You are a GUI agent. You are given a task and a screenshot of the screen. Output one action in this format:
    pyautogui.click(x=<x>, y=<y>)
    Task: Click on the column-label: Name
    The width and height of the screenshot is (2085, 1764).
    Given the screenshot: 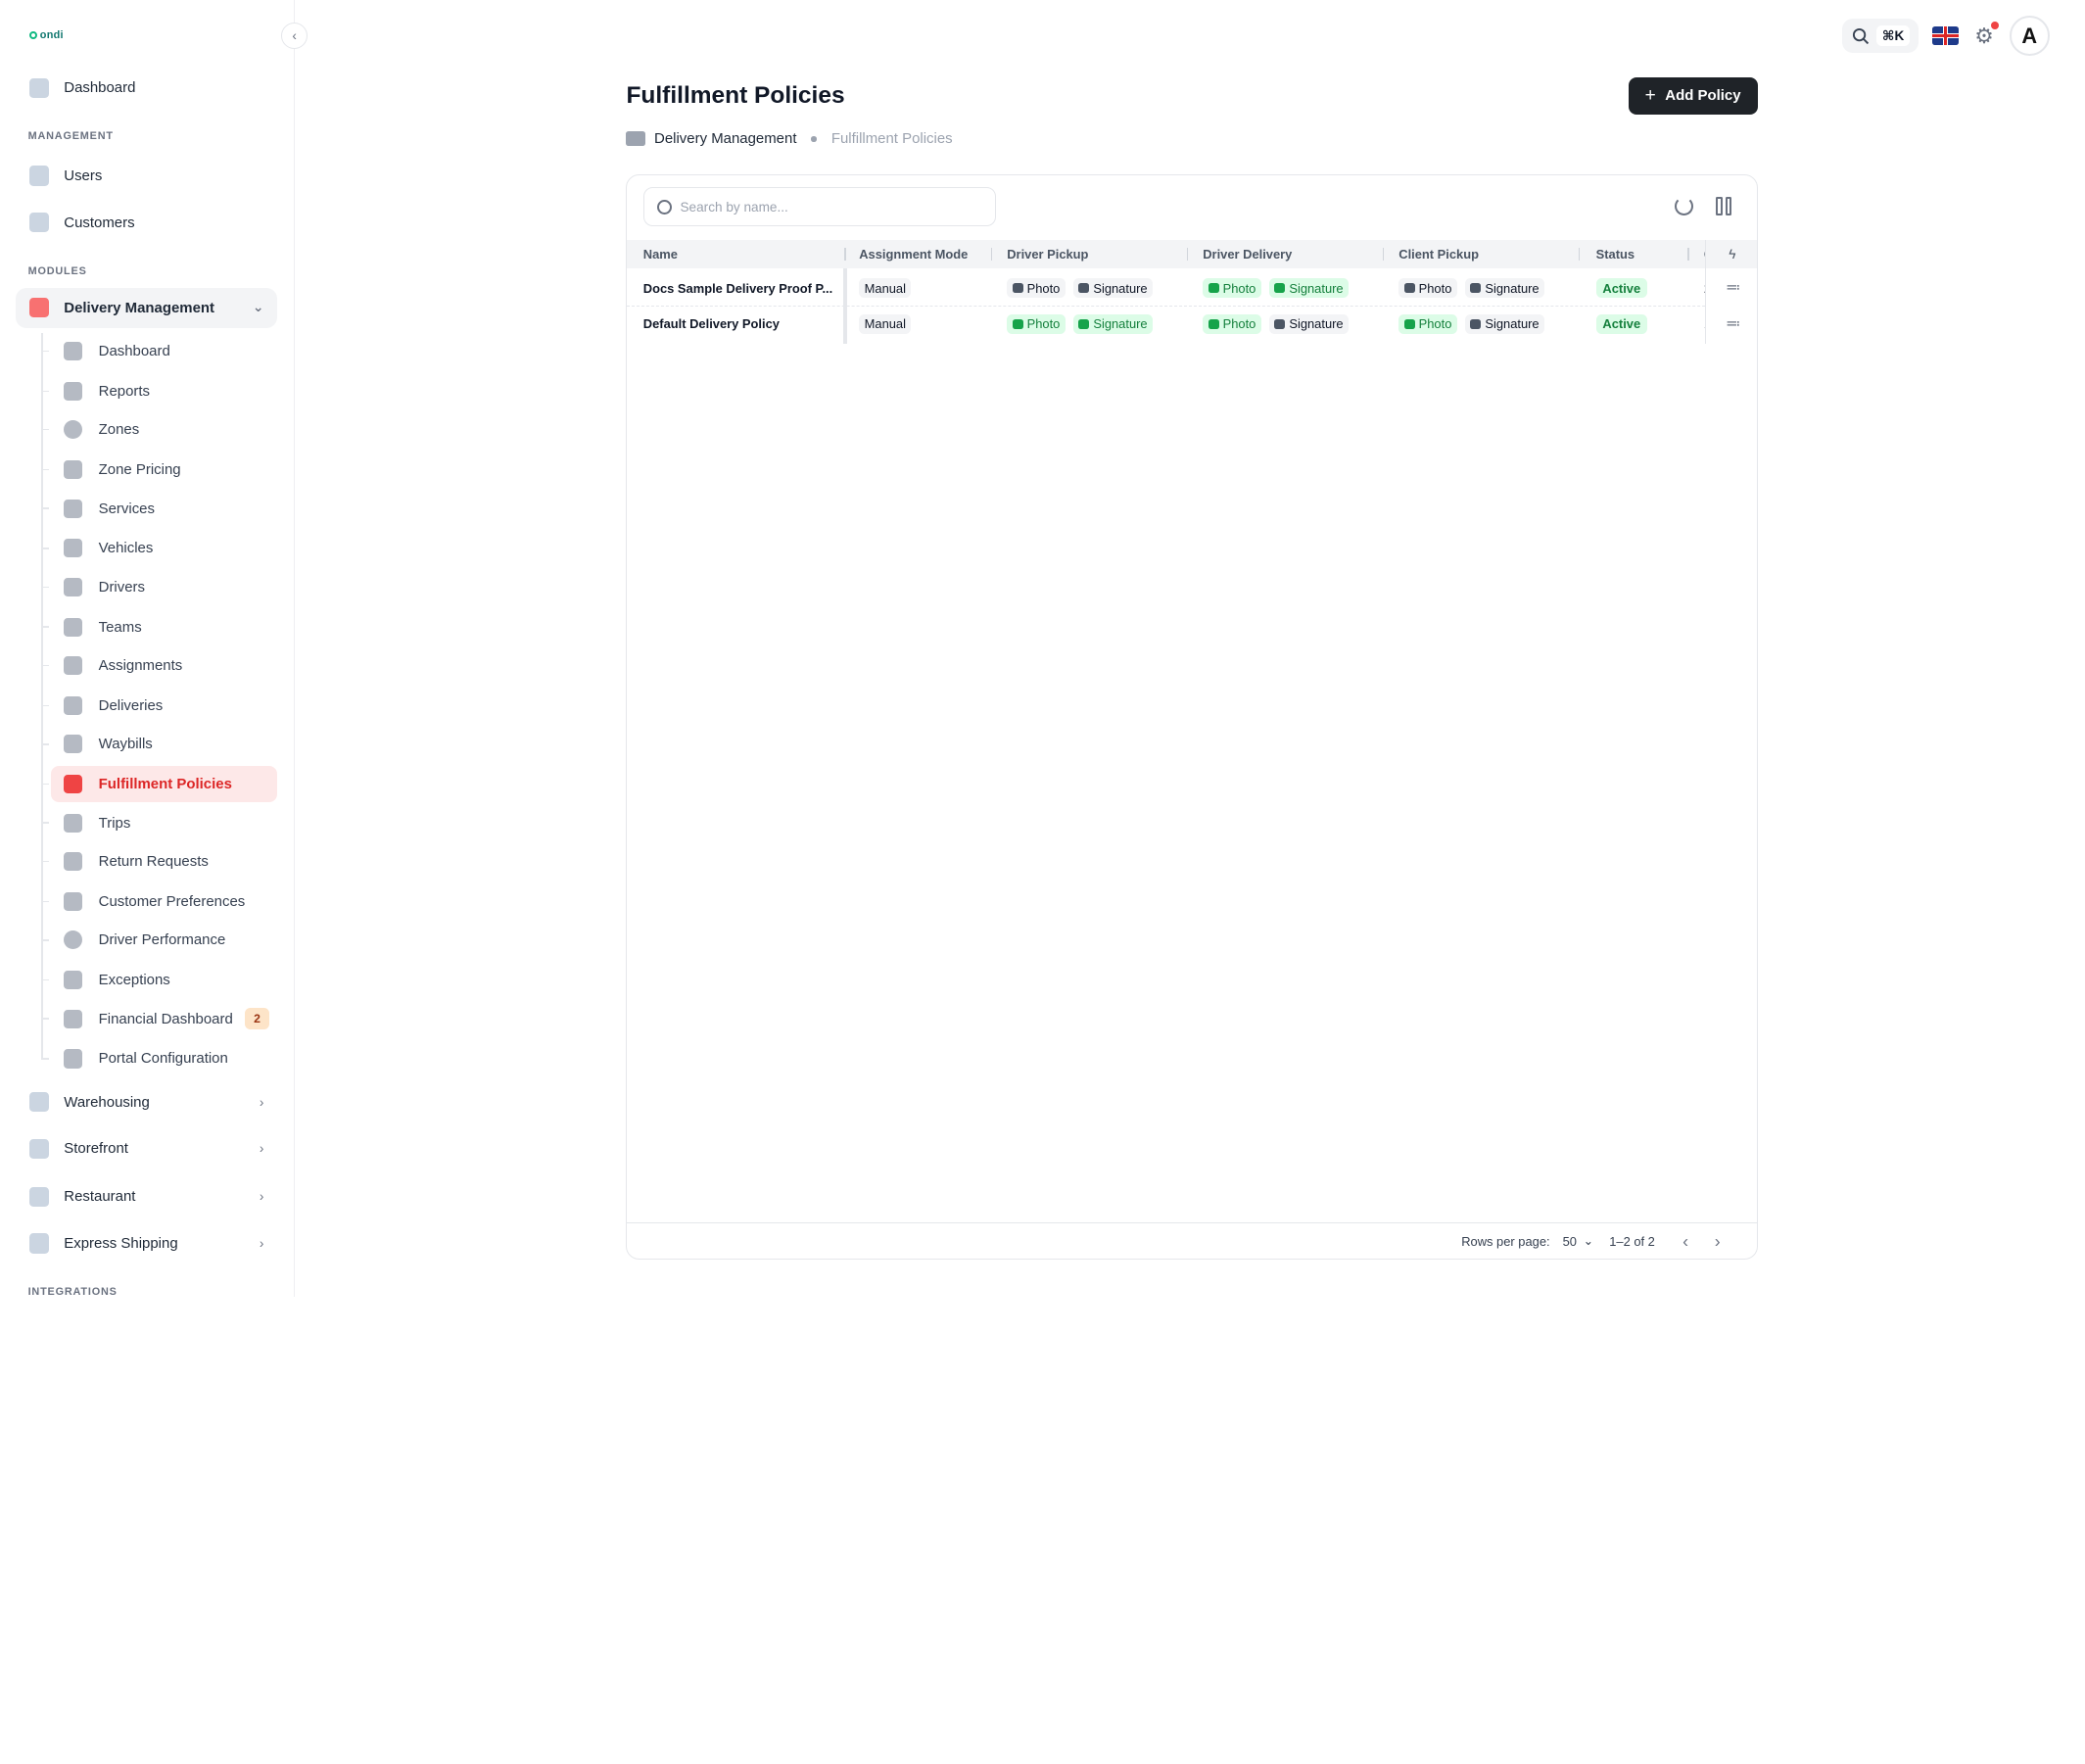 What is the action you would take?
    pyautogui.click(x=660, y=254)
    